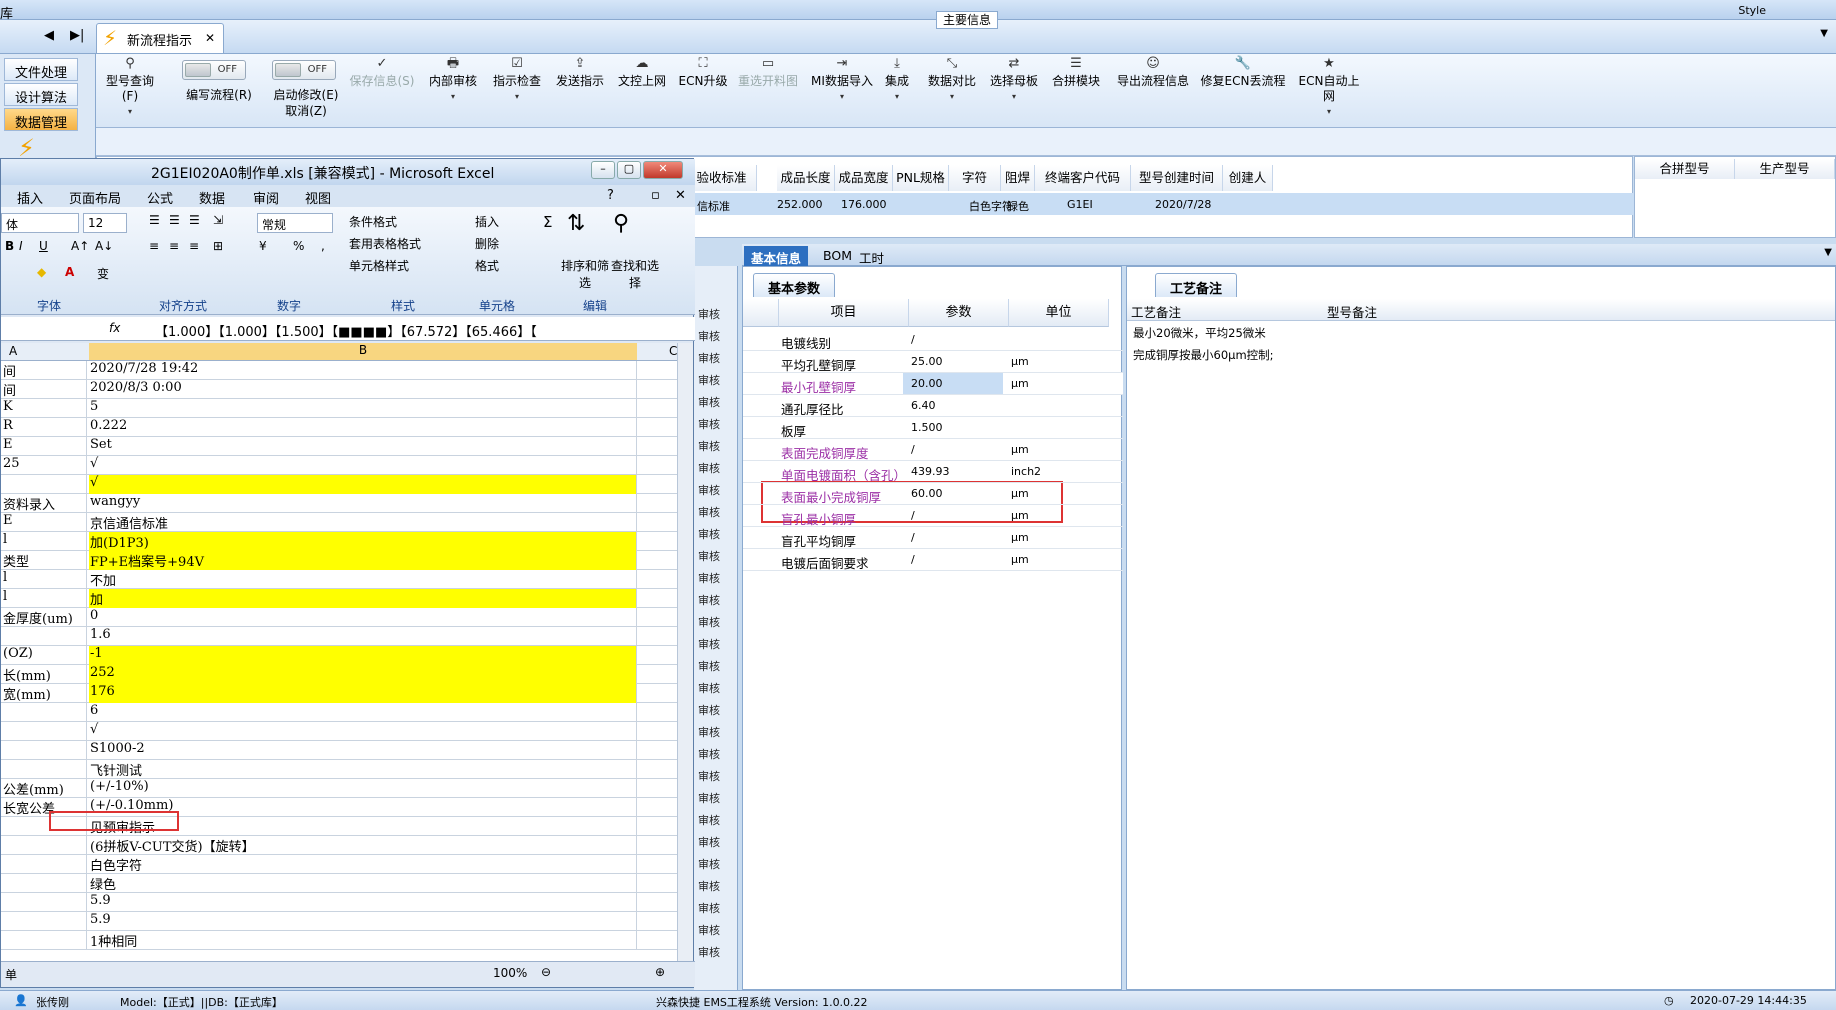  Describe the element at coordinates (80, 246) in the screenshot. I see `font-grow-icon: A↑` at that location.